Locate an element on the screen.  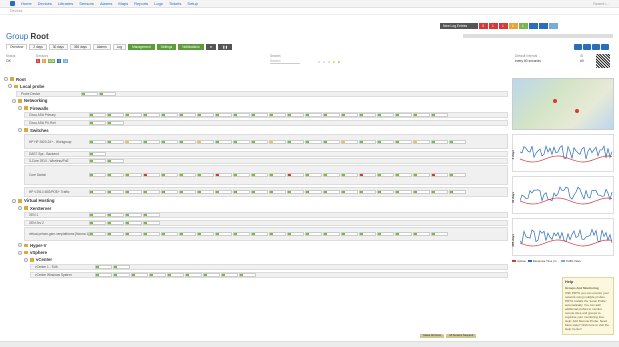
tree-view-icon is located at coordinates (587, 47).